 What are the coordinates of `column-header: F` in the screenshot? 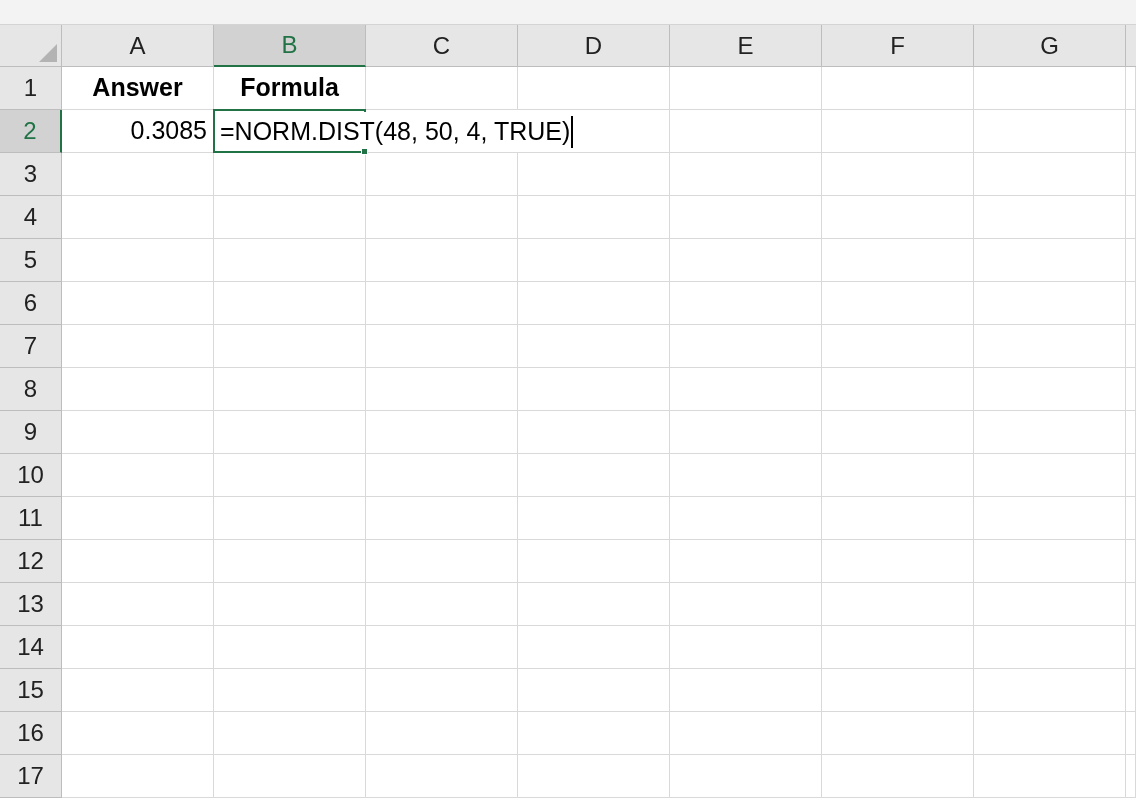 It's located at (898, 46).